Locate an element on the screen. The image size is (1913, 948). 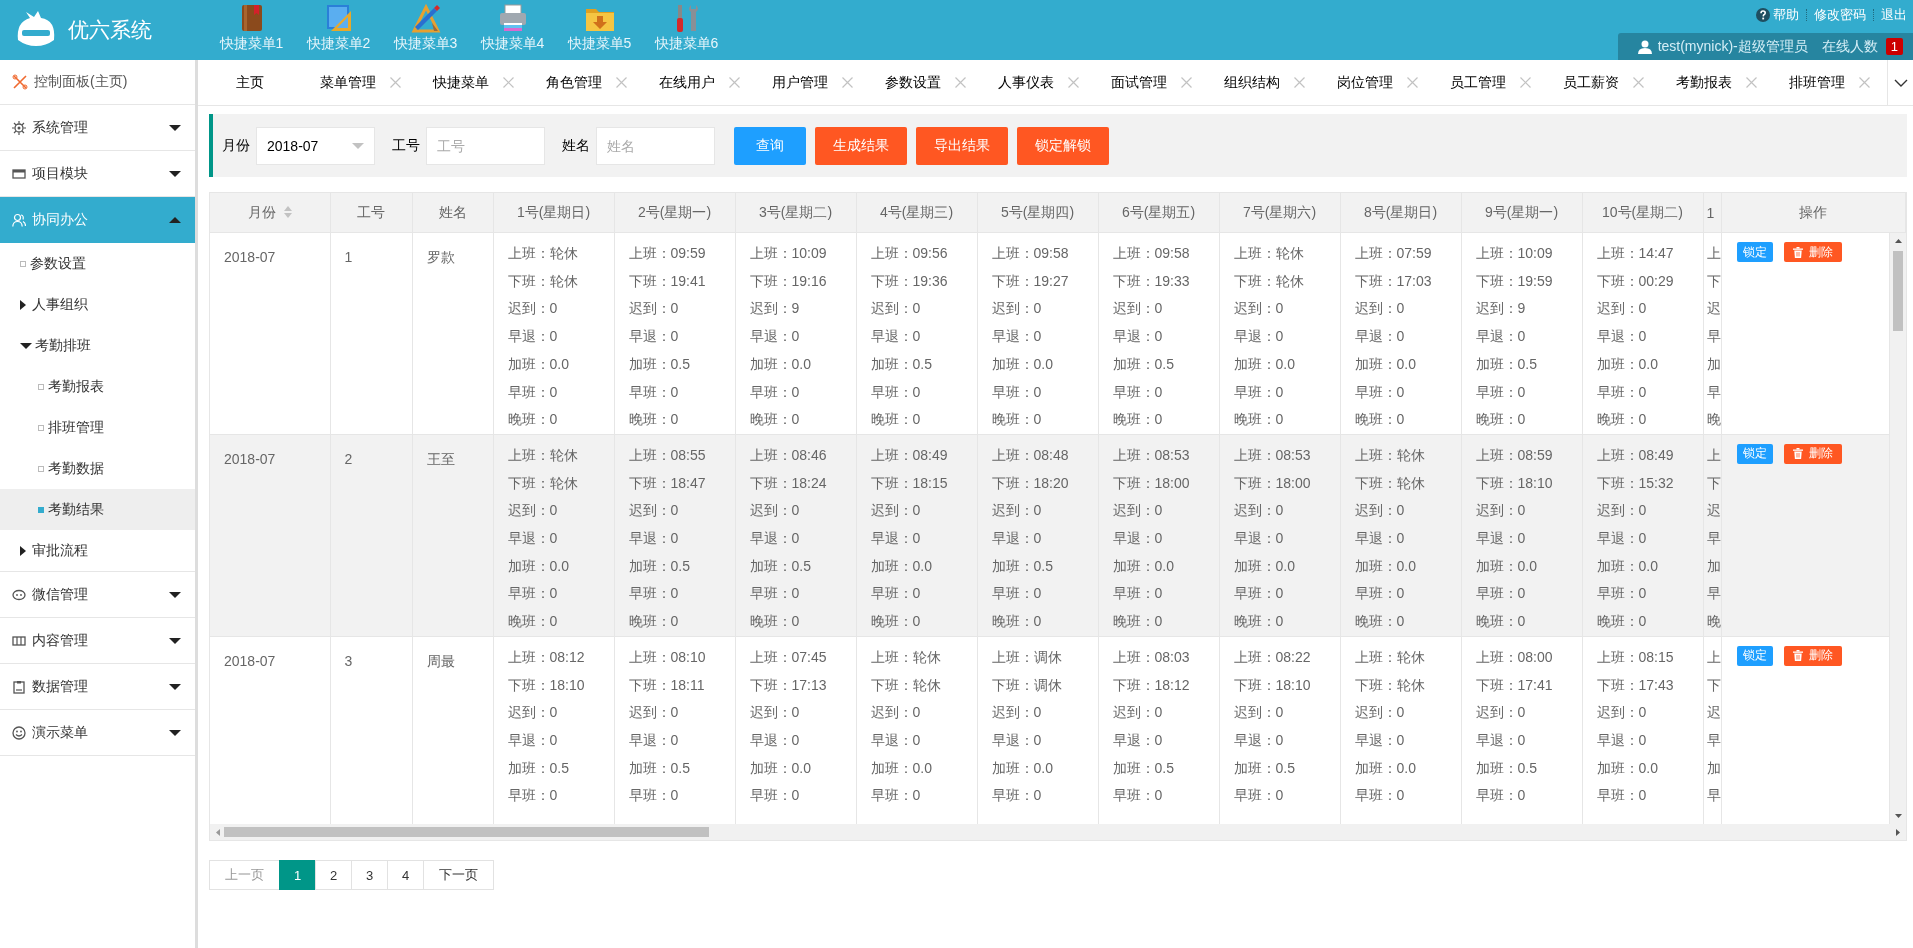
tab: 排班管理 is located at coordinates (1829, 82).